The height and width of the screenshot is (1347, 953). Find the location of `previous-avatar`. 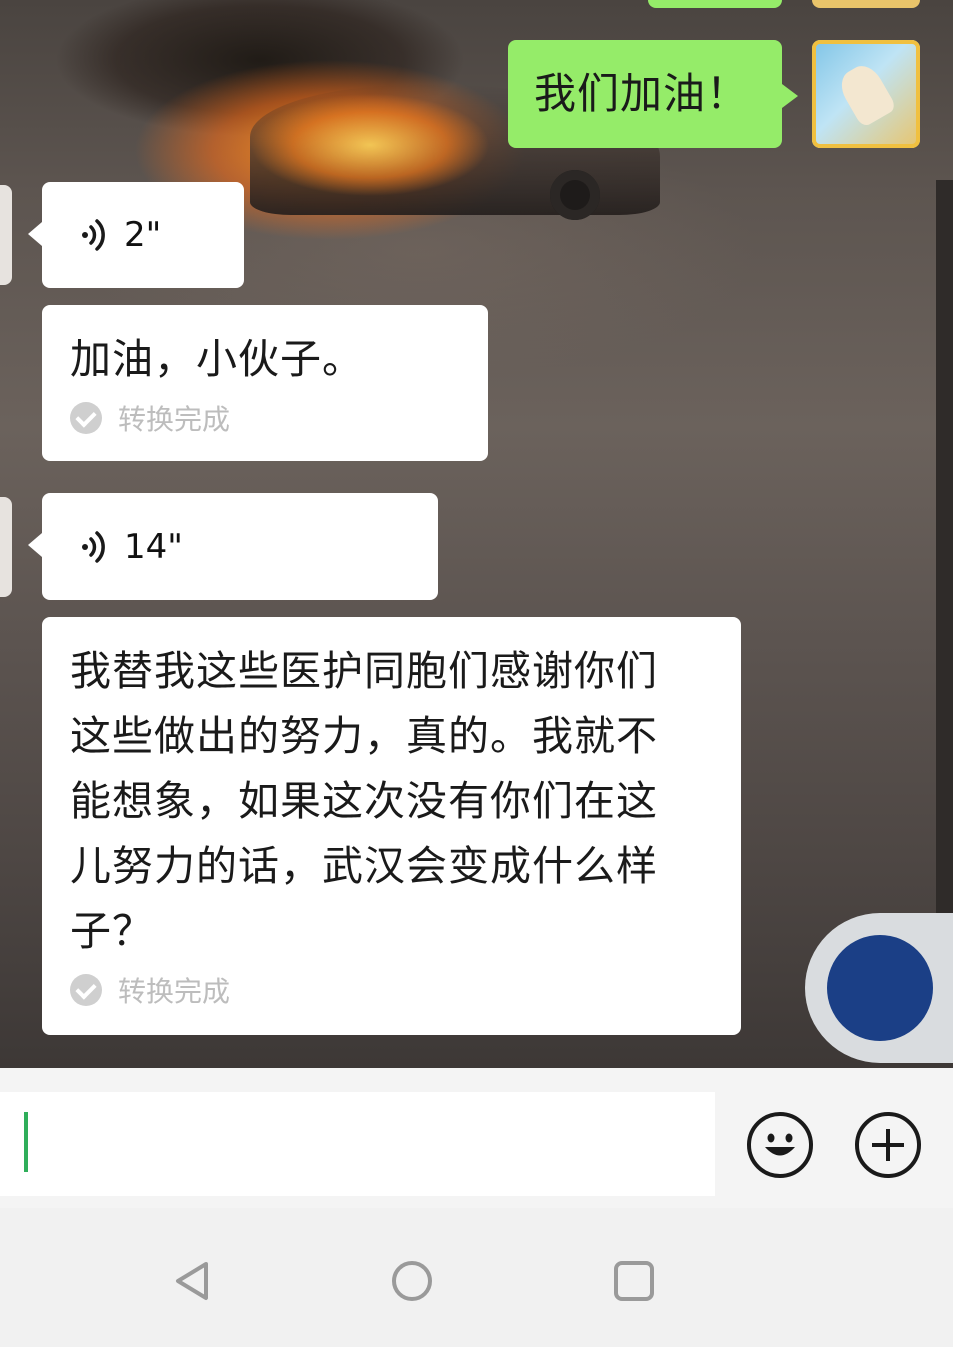

previous-avatar is located at coordinates (866, 4).